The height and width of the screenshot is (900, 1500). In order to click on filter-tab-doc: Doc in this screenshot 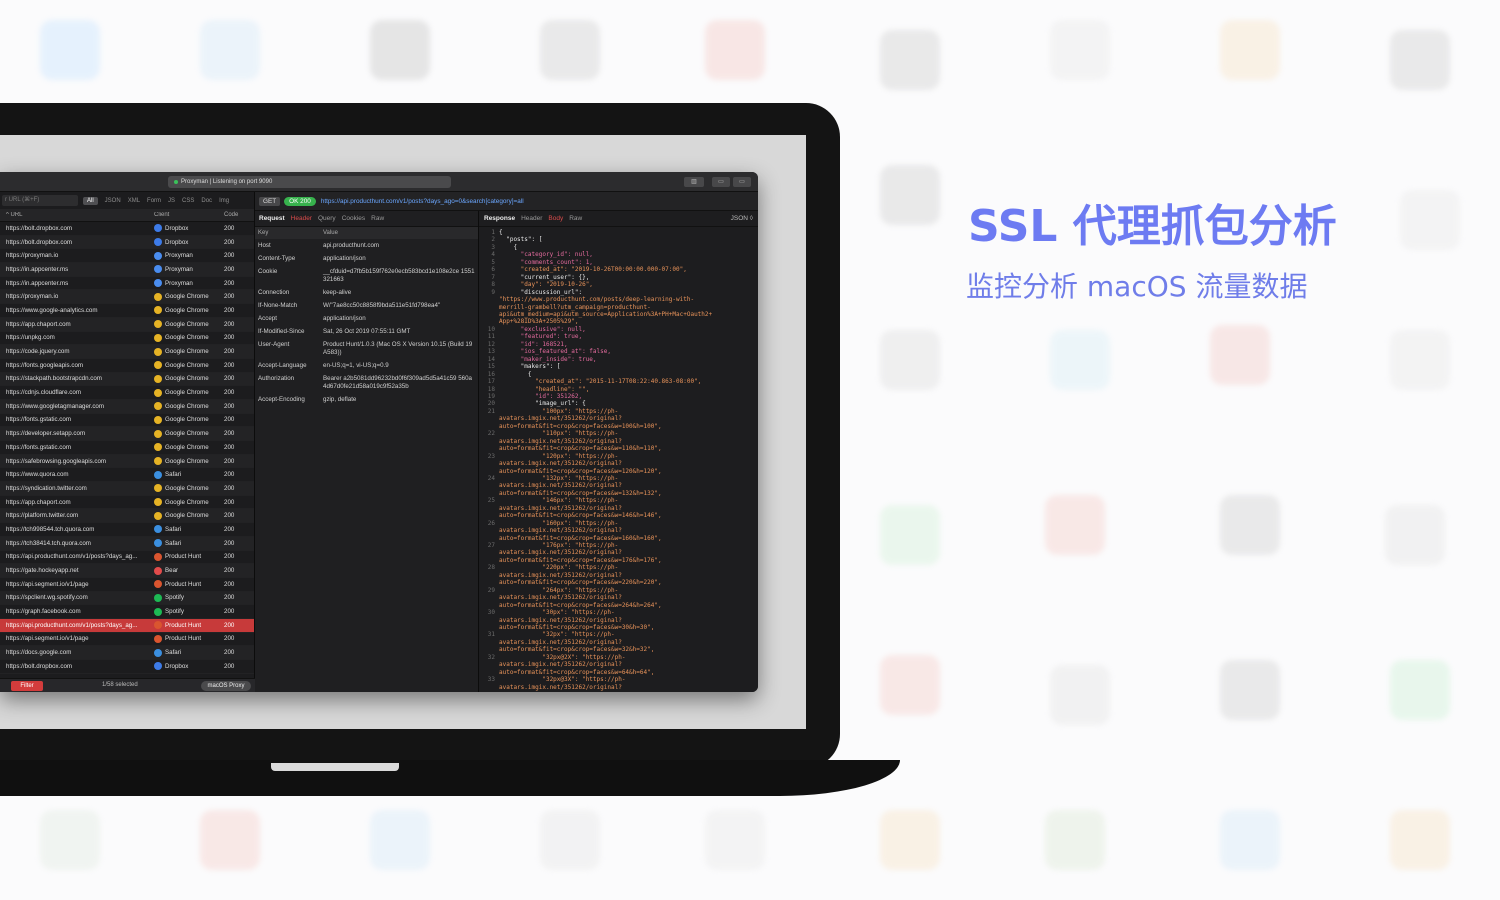, I will do `click(206, 201)`.